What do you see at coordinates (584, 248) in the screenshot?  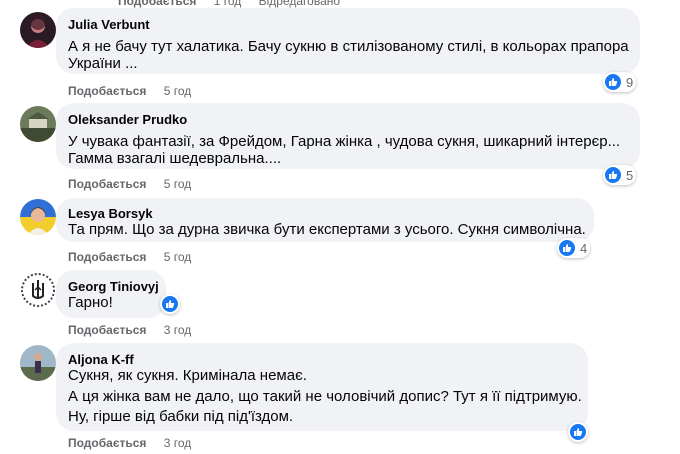 I see `reaction-number: 4` at bounding box center [584, 248].